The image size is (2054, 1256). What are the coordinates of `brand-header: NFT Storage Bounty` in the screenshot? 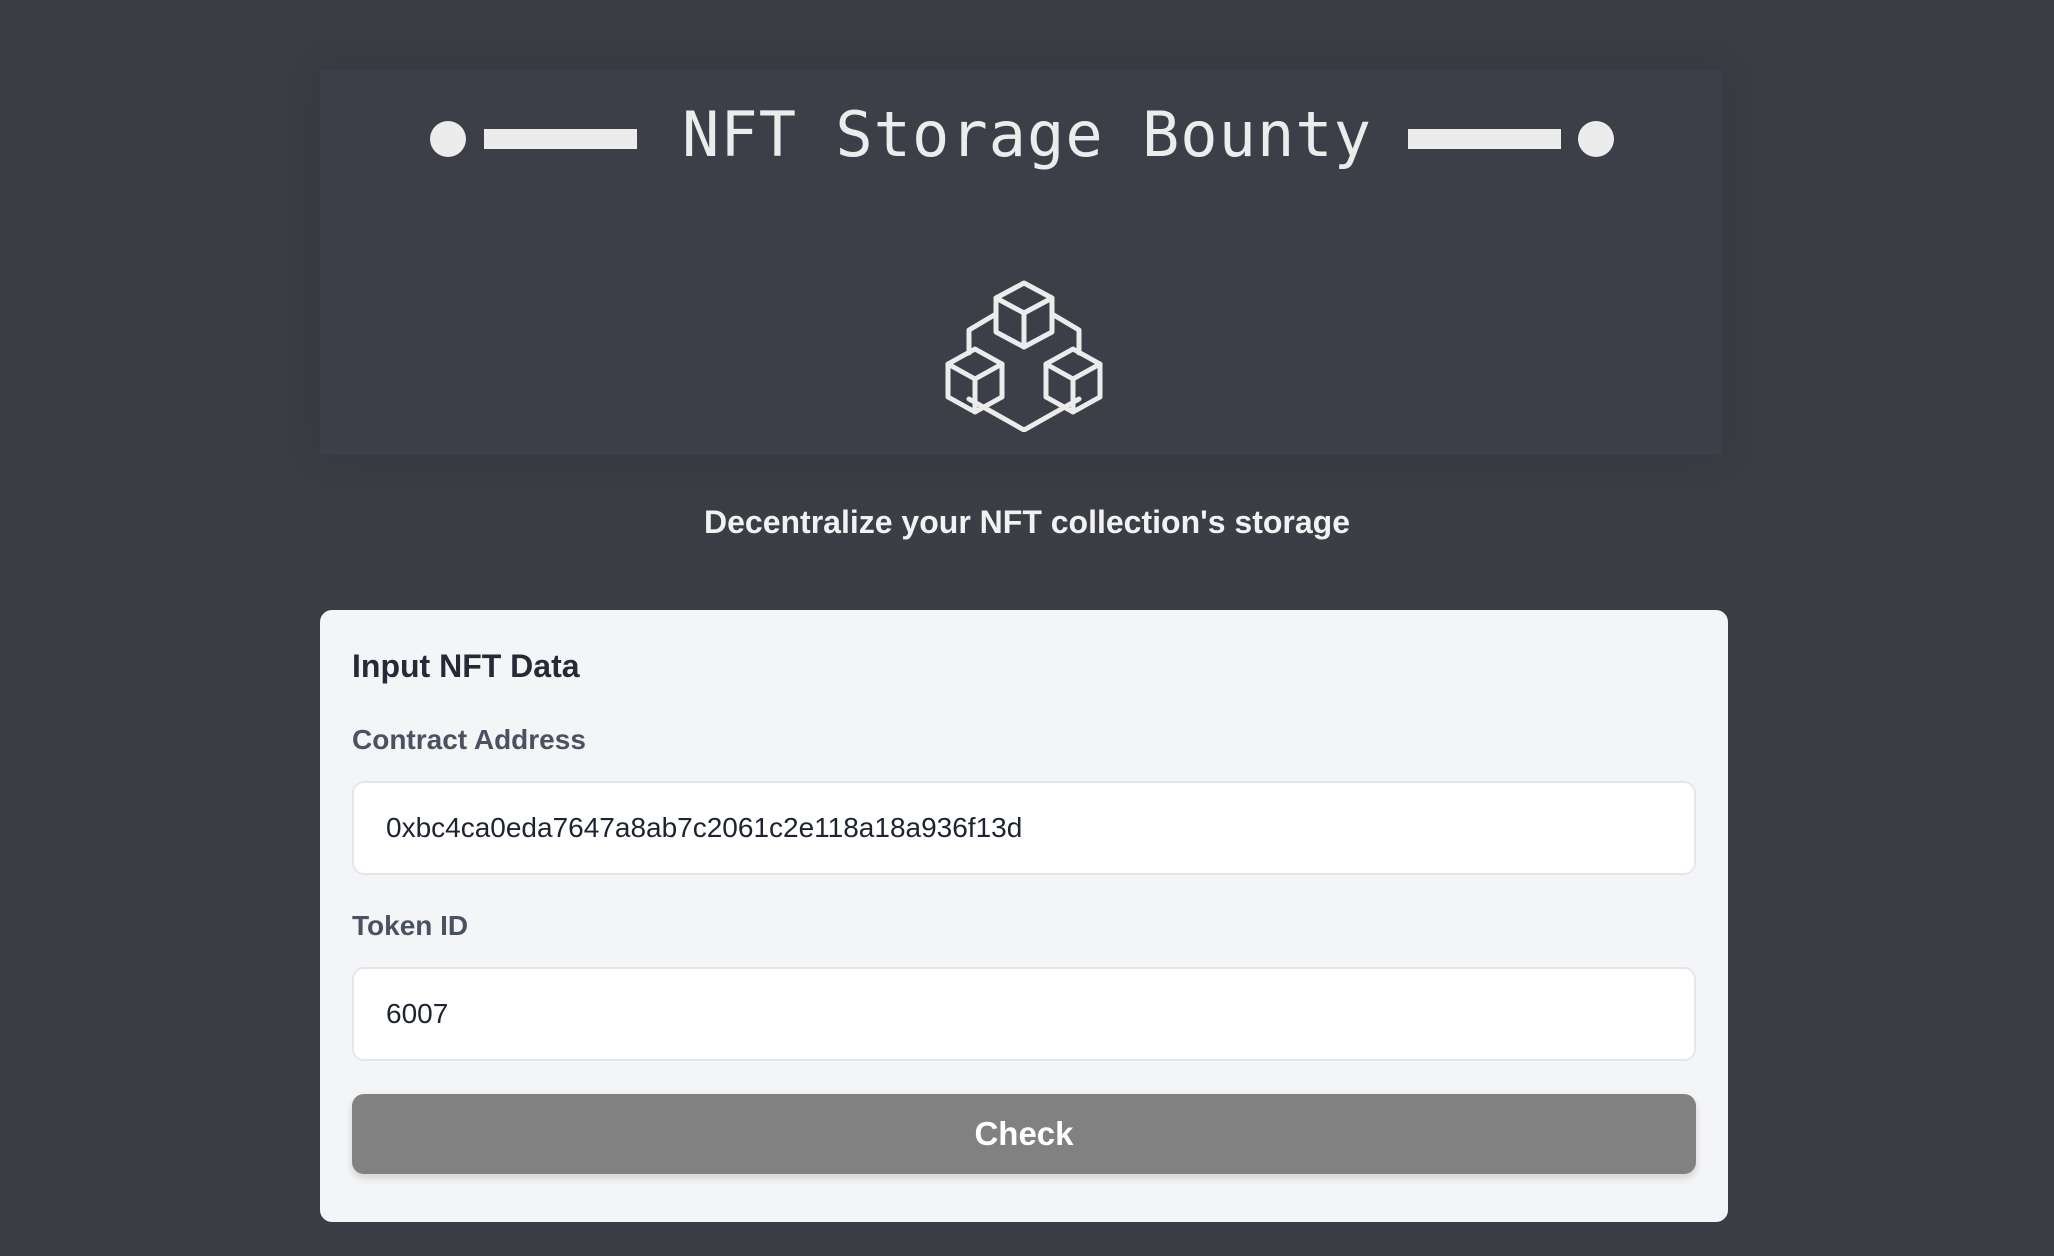 It's located at (1027, 85).